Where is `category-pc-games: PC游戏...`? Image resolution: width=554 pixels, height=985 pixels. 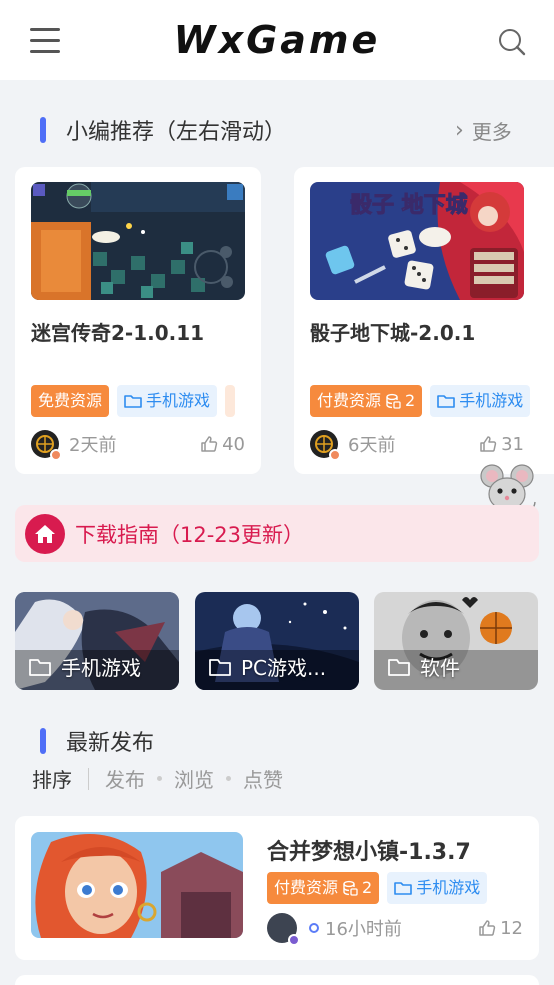
category-pc-games: PC游戏... is located at coordinates (277, 641).